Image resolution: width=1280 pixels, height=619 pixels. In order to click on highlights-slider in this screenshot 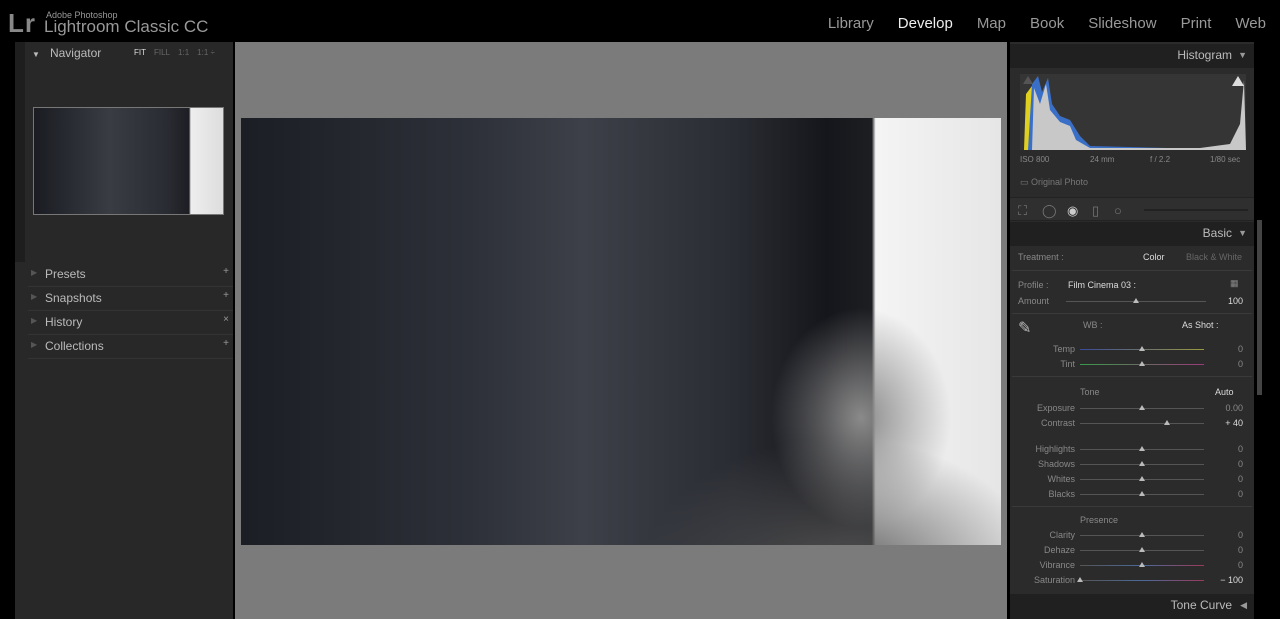, I will do `click(1142, 448)`.